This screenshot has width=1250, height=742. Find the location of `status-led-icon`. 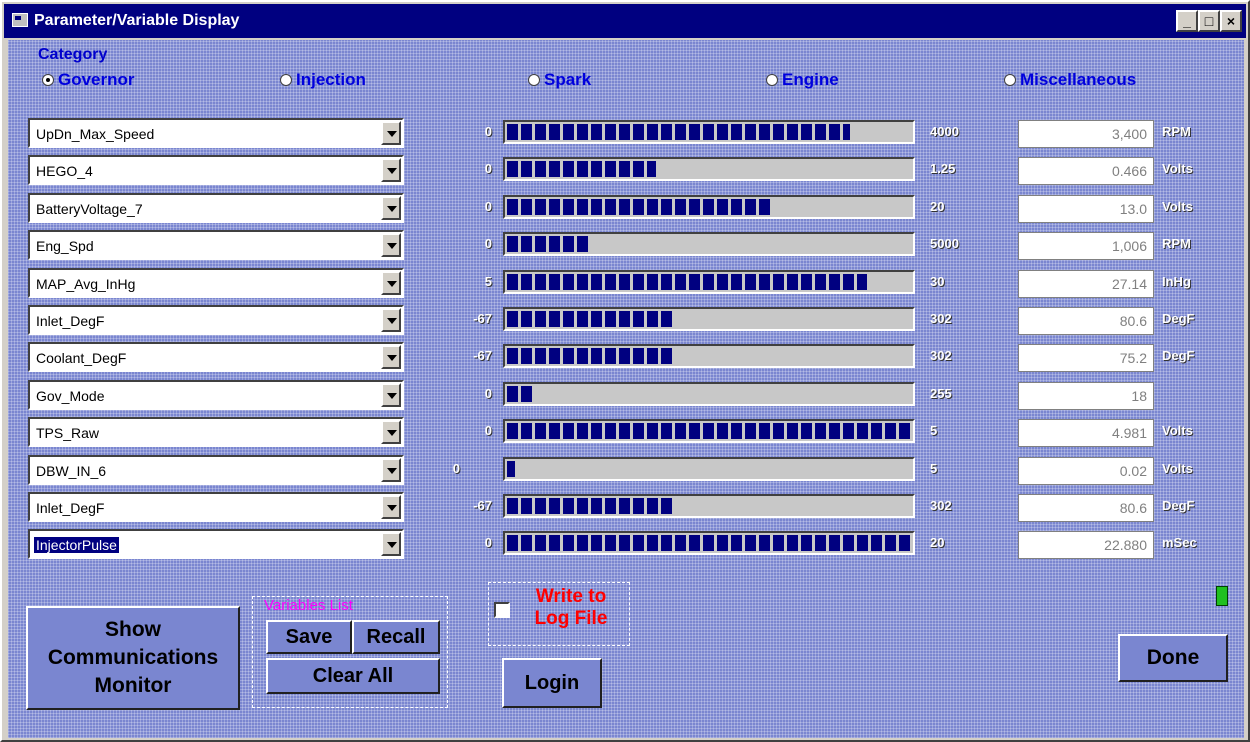

status-led-icon is located at coordinates (1222, 596).